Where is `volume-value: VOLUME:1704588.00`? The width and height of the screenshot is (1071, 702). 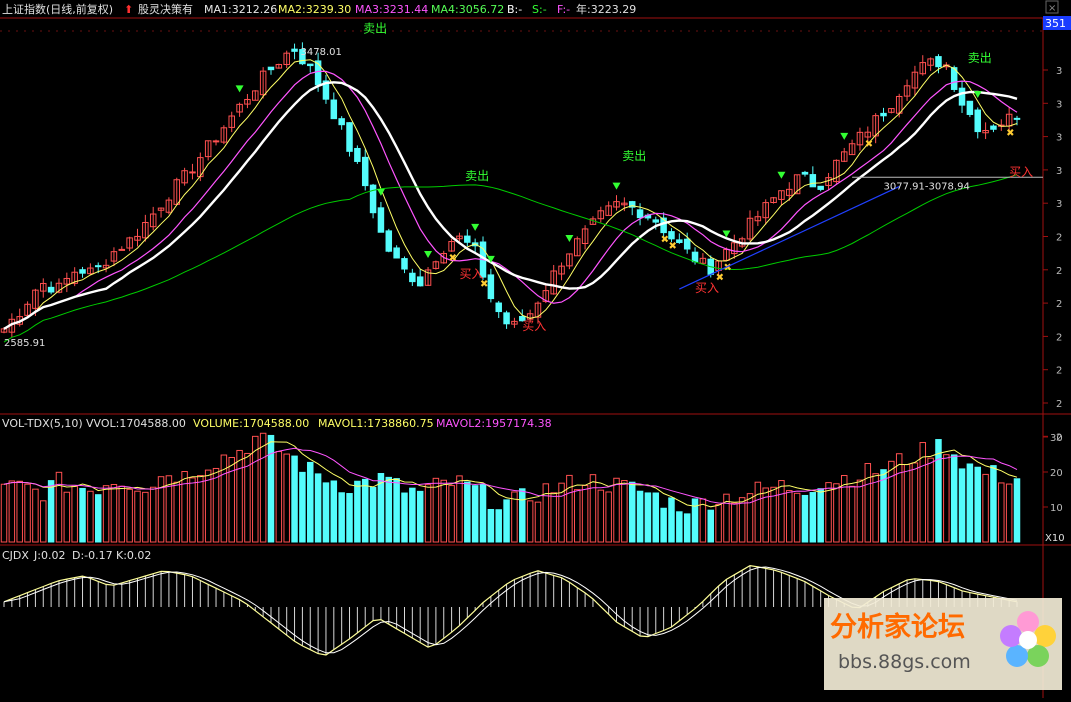
volume-value: VOLUME:1704588.00 is located at coordinates (251, 423).